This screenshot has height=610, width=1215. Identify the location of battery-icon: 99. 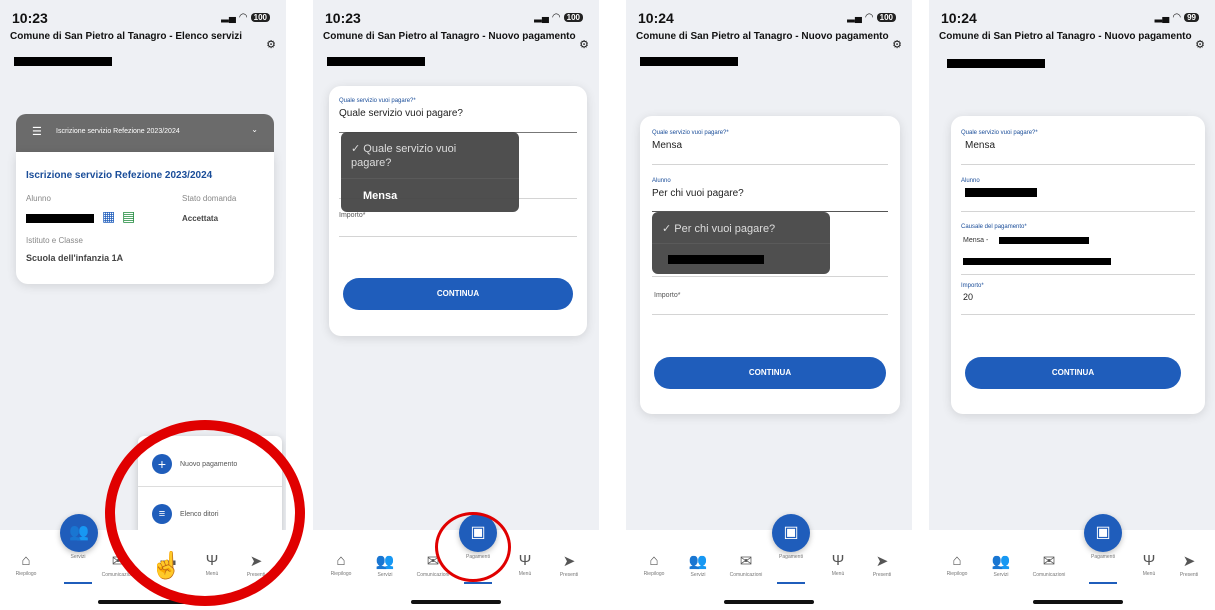
(1191, 17).